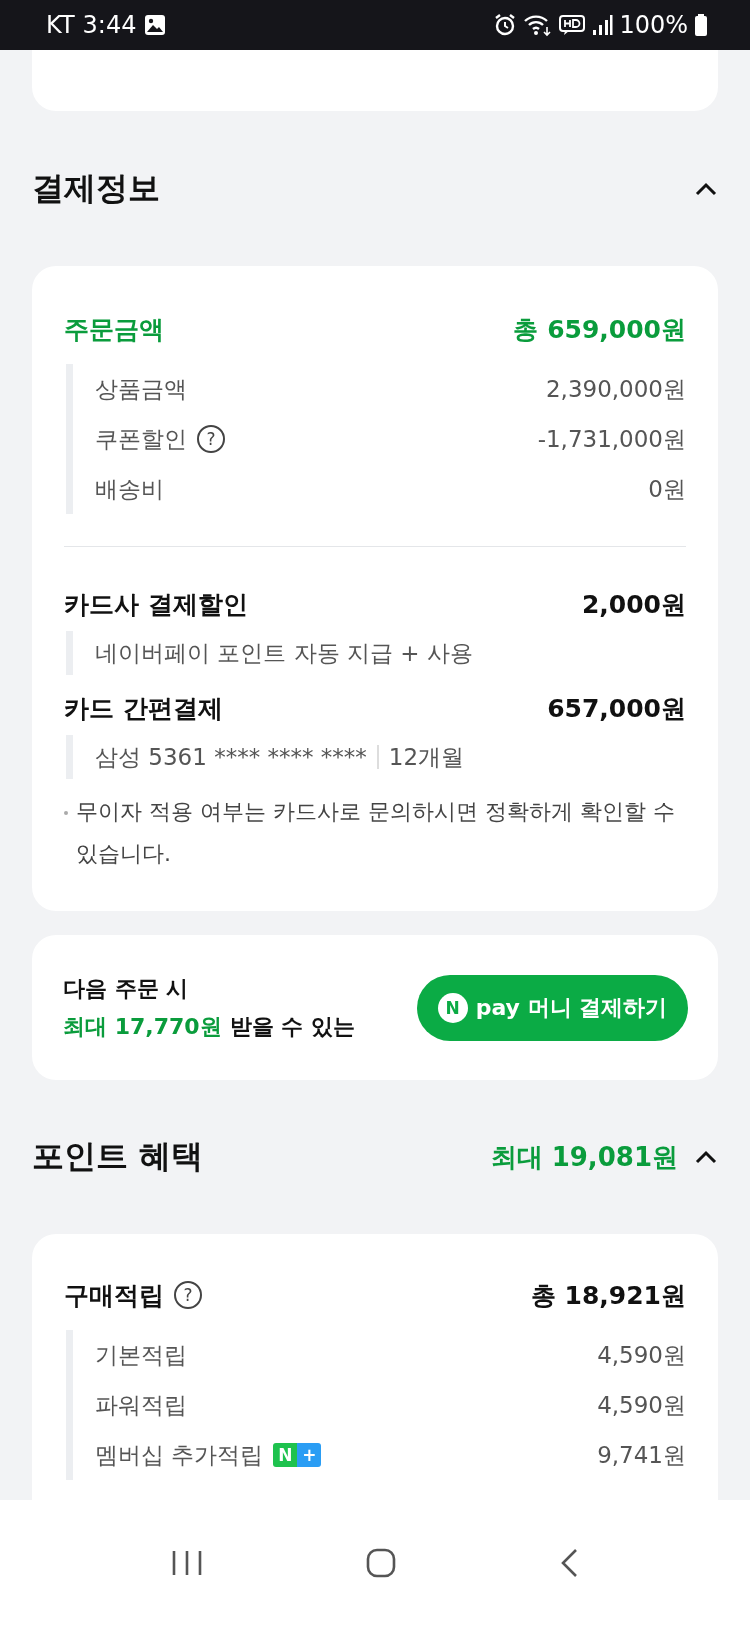  Describe the element at coordinates (60, 25) in the screenshot. I see `carrier: KT` at that location.